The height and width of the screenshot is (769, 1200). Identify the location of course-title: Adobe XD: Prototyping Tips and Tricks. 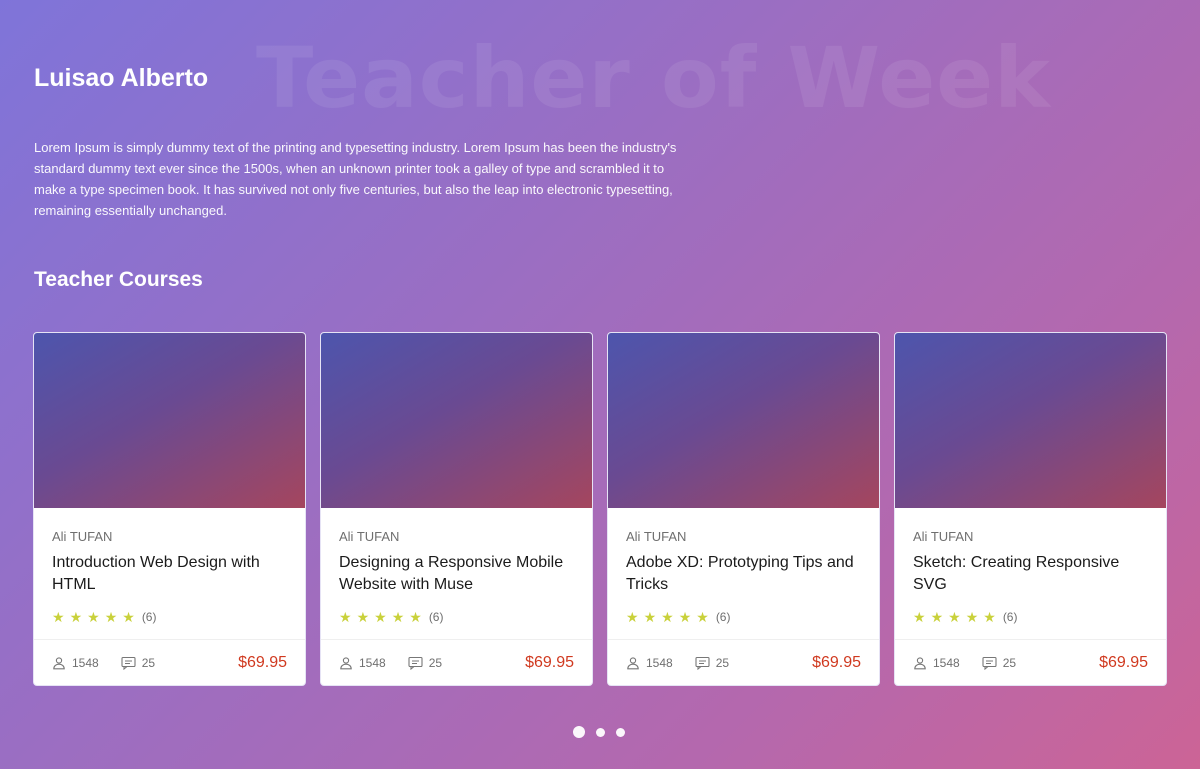
(743, 574).